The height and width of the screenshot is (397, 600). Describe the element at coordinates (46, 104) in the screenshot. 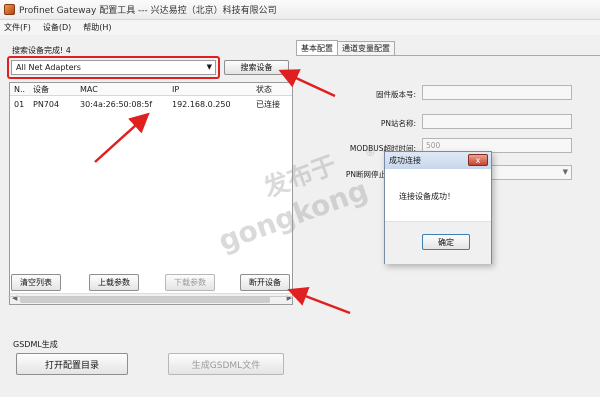

I see `cell-device: PN704` at that location.